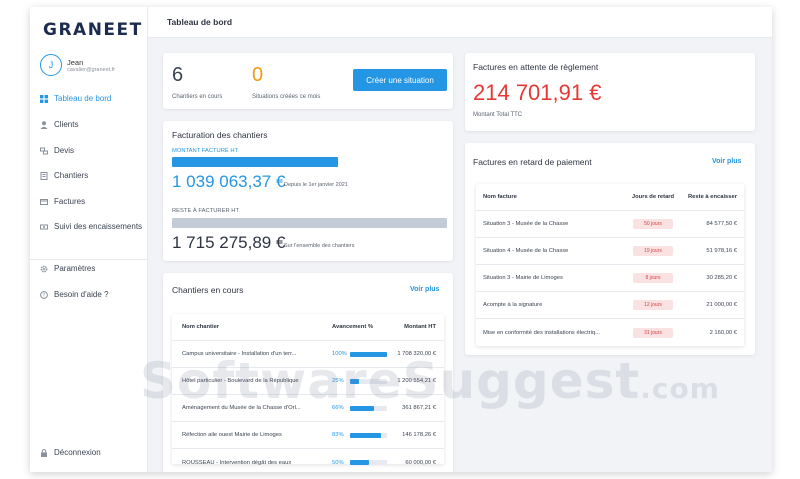 This screenshot has height=479, width=800. What do you see at coordinates (319, 246) in the screenshot?
I see `reste-note: Sur l'ensemble des chantiers` at bounding box center [319, 246].